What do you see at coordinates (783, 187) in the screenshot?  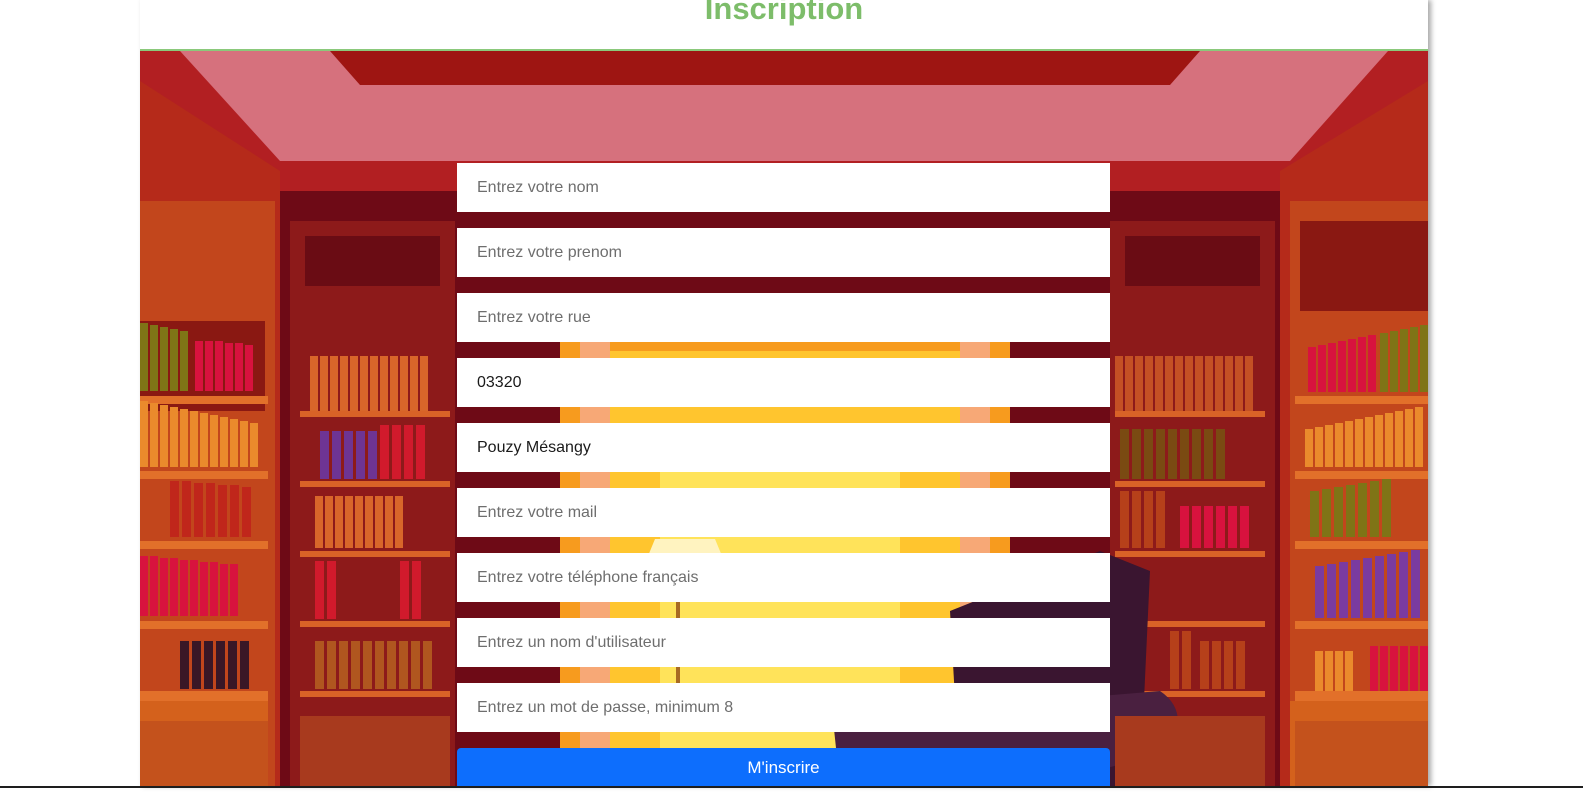 I see `nom-input` at bounding box center [783, 187].